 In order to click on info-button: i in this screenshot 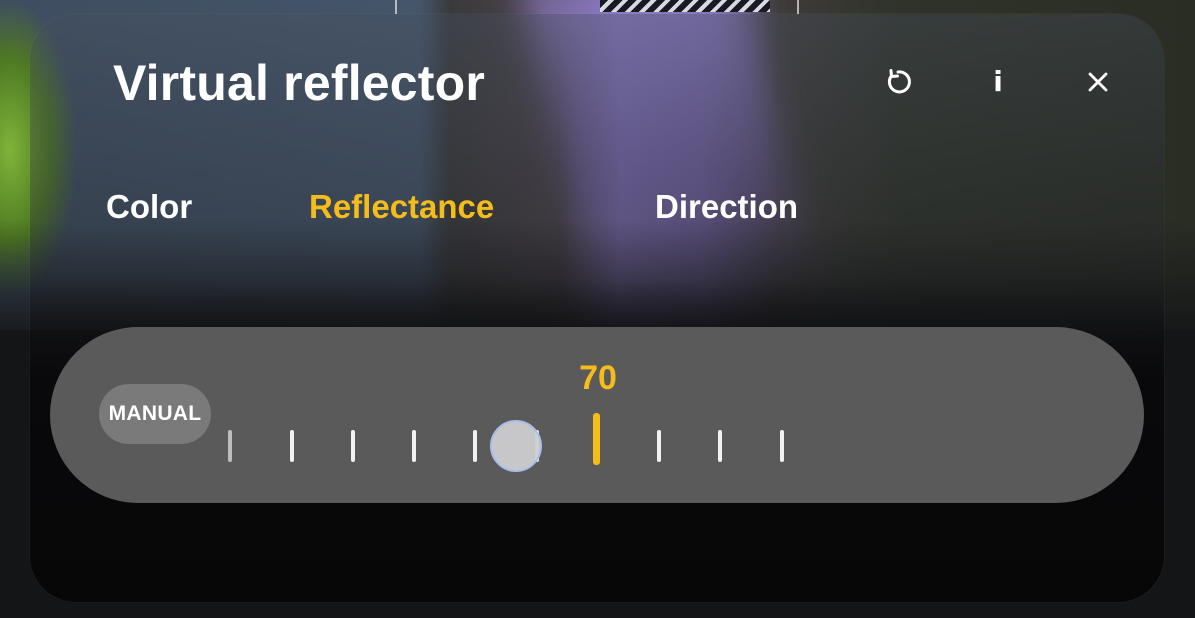, I will do `click(998, 82)`.